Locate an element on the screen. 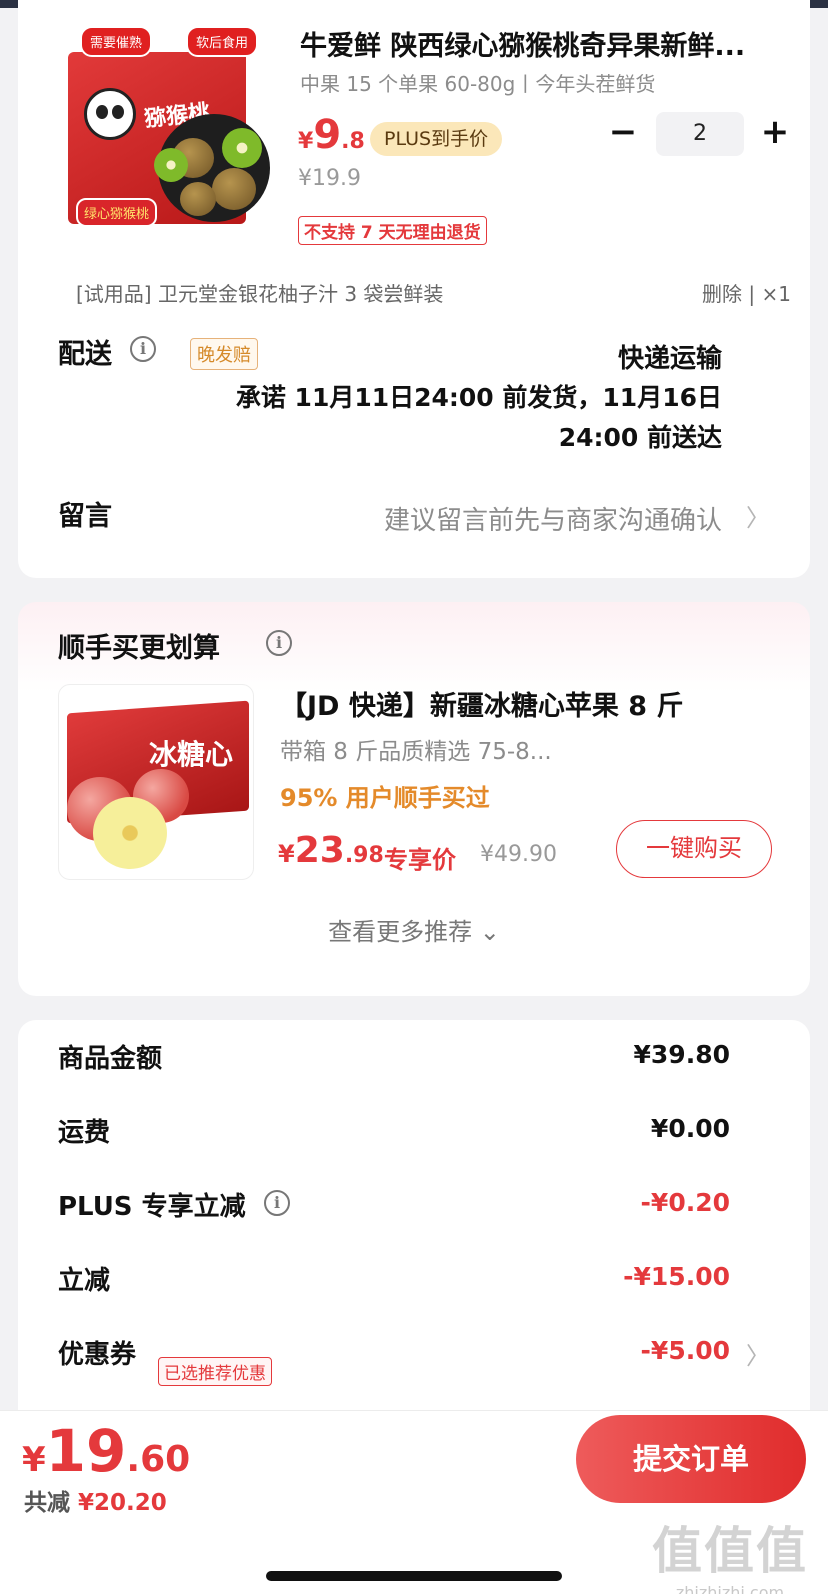  apple-slice-icon is located at coordinates (130, 833).